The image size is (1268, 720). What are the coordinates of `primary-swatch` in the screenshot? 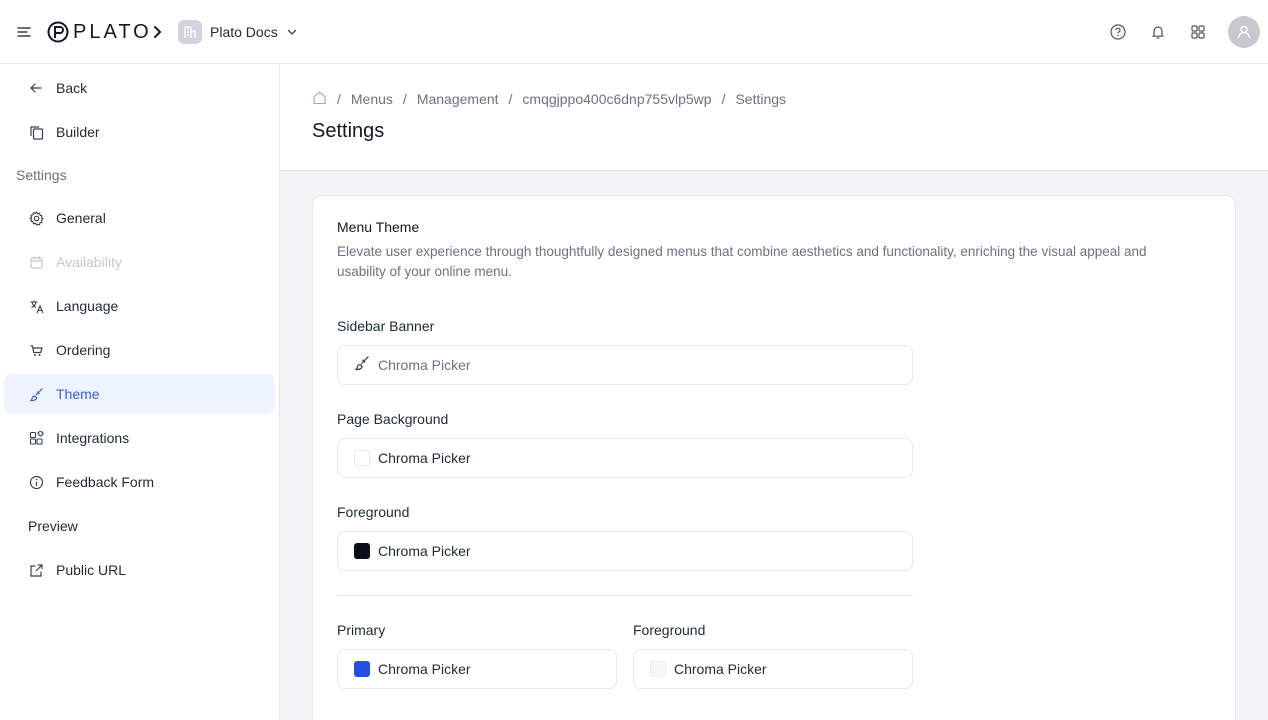 It's located at (362, 669).